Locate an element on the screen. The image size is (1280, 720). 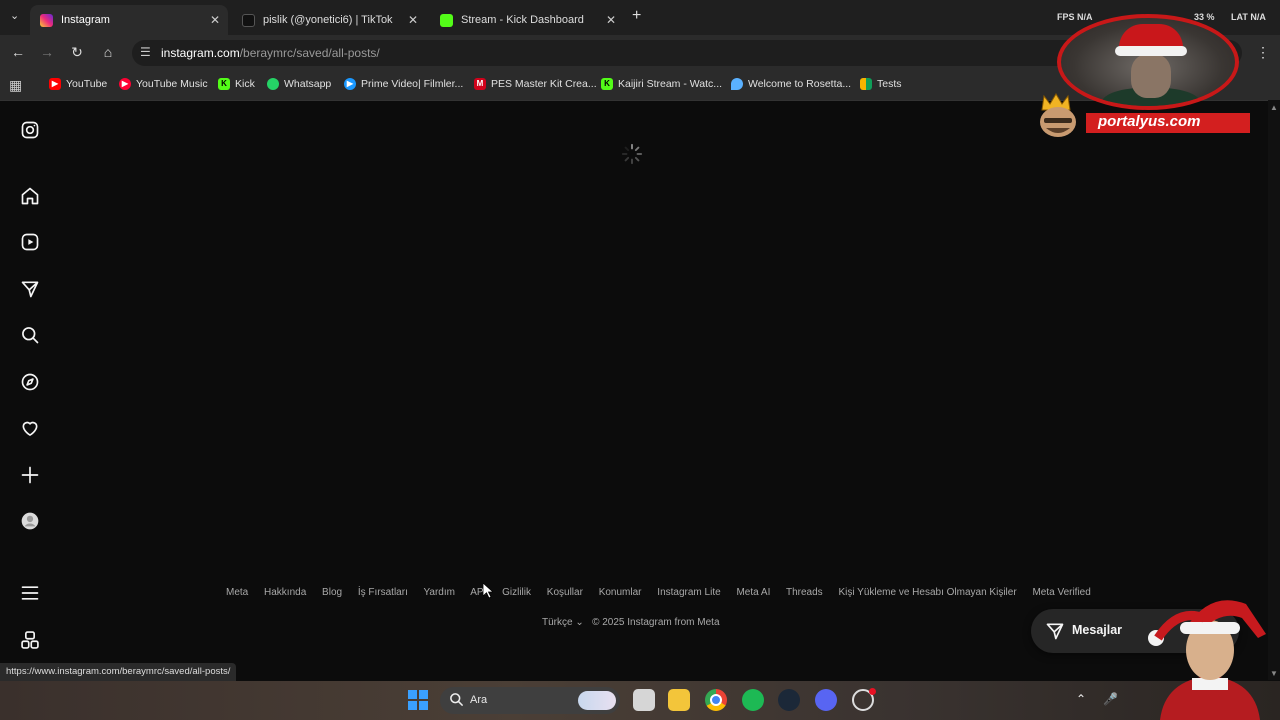
percent-indicator: 33 % is located at coordinates (1204, 17).